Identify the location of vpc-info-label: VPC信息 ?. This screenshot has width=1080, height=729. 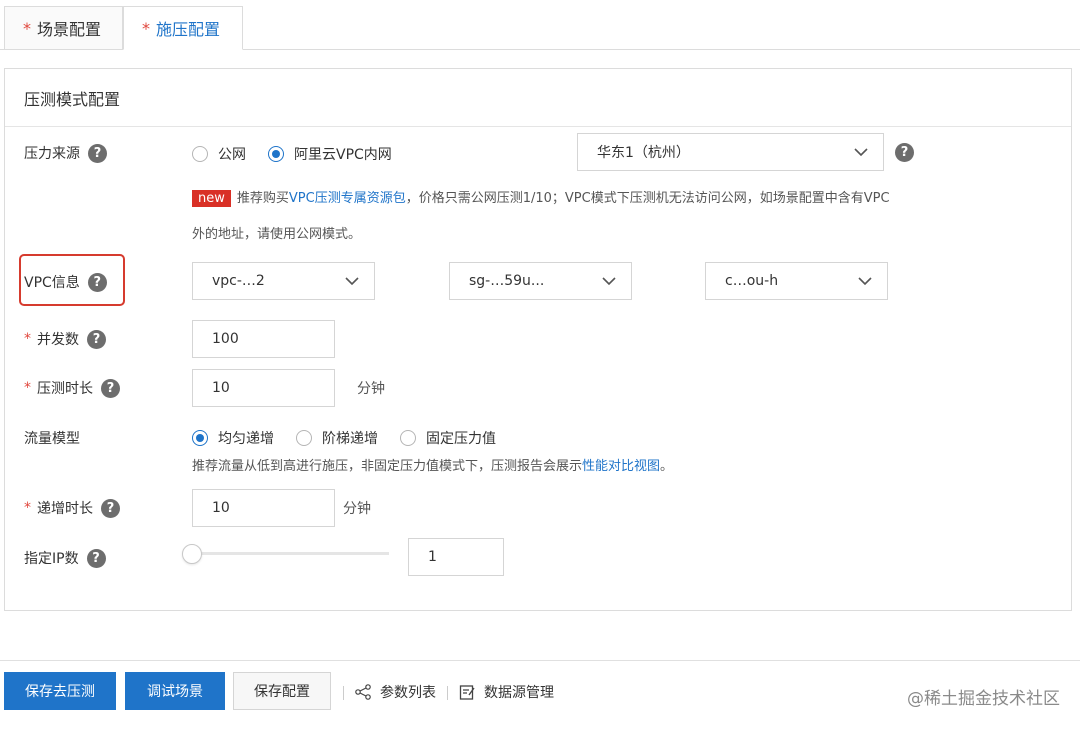
(65, 282).